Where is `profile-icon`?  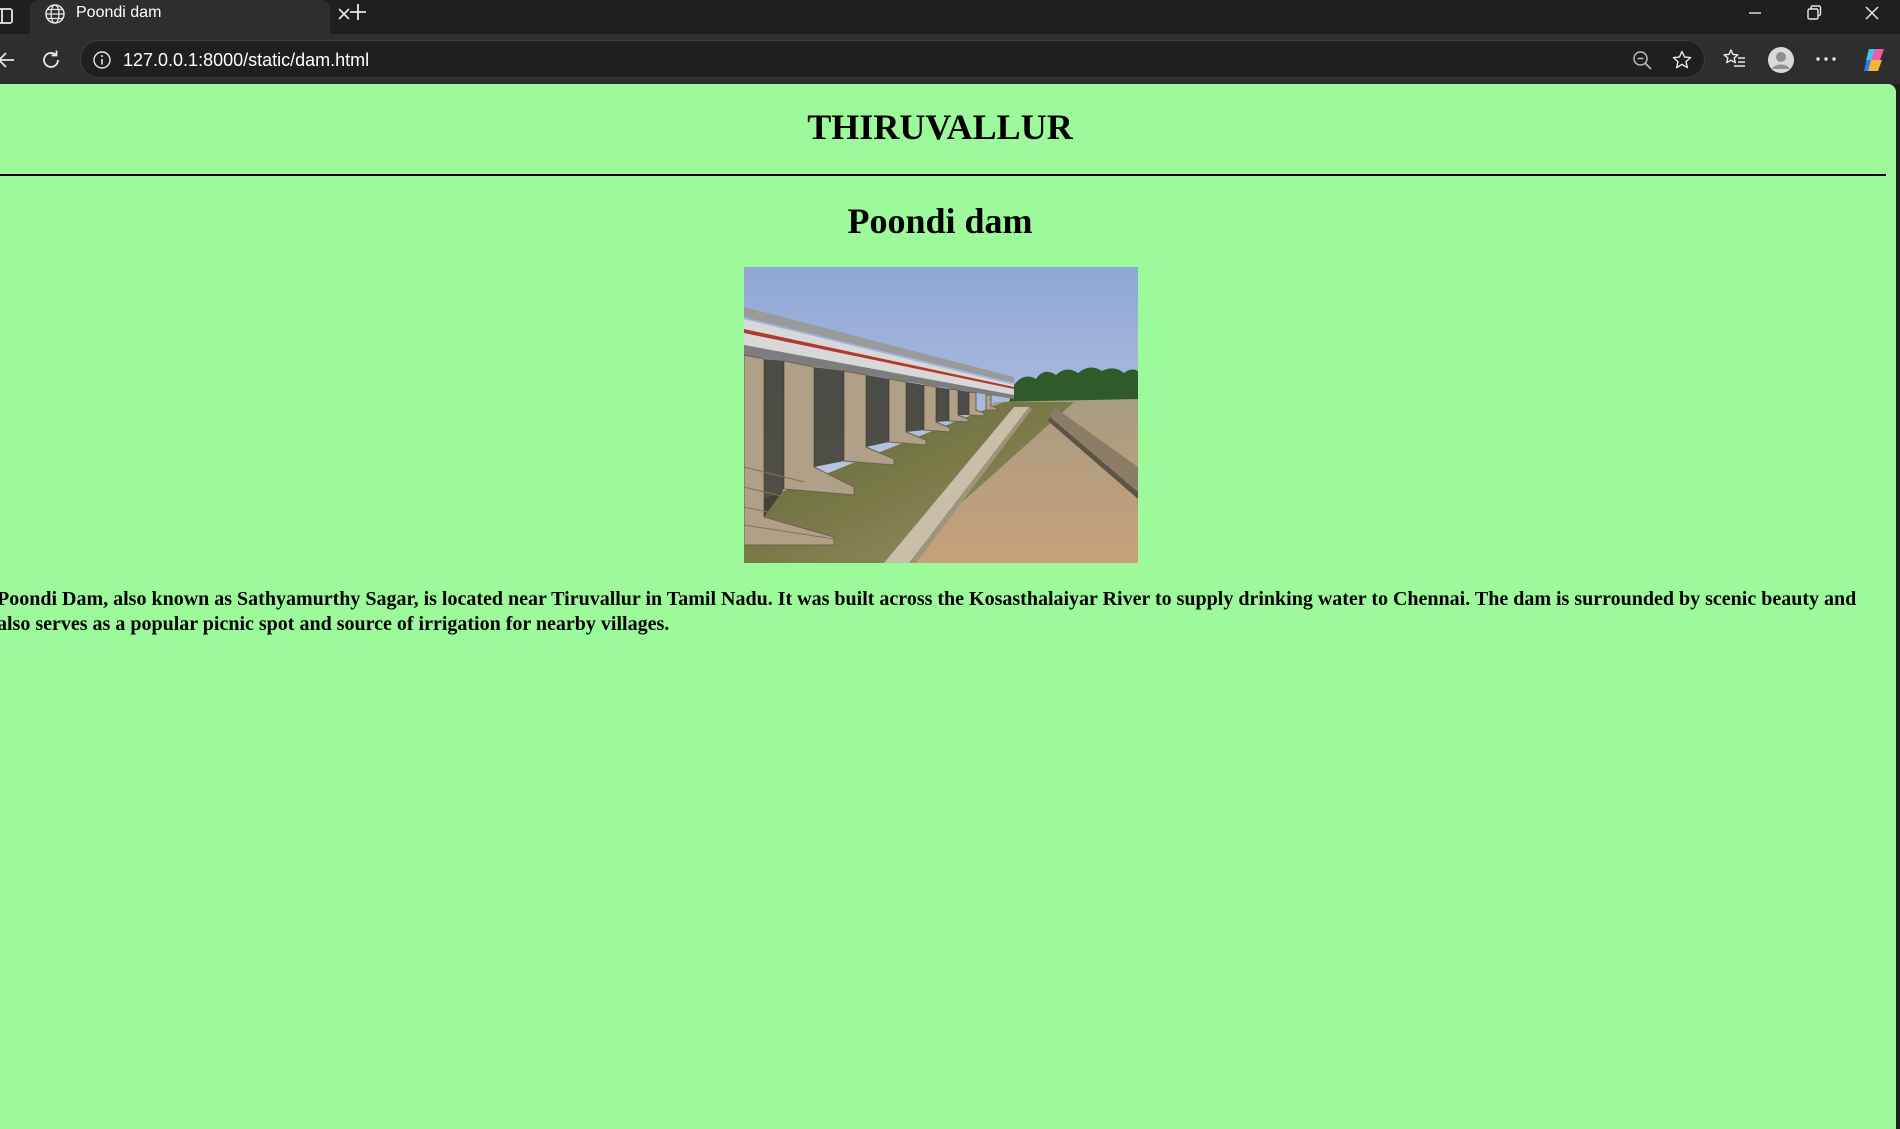 profile-icon is located at coordinates (1780, 59).